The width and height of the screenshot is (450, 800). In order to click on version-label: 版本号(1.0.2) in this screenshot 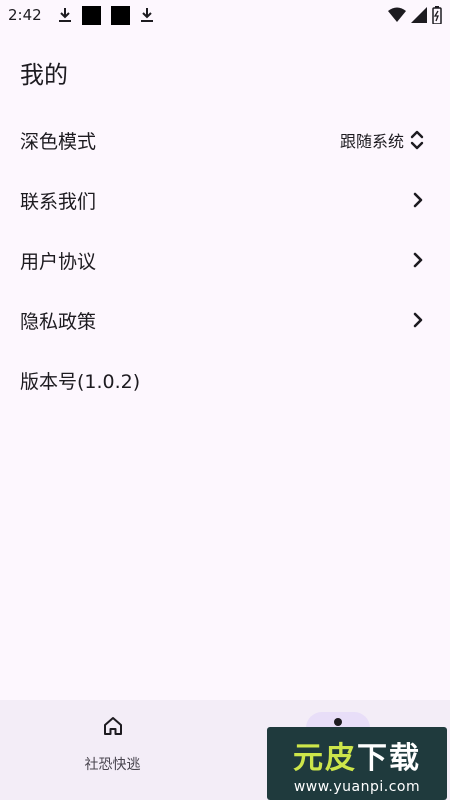, I will do `click(80, 381)`.